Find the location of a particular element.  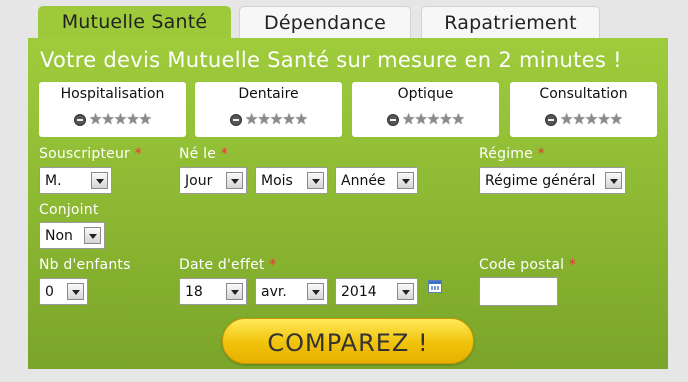

conjoint-select: Non is located at coordinates (72, 235).